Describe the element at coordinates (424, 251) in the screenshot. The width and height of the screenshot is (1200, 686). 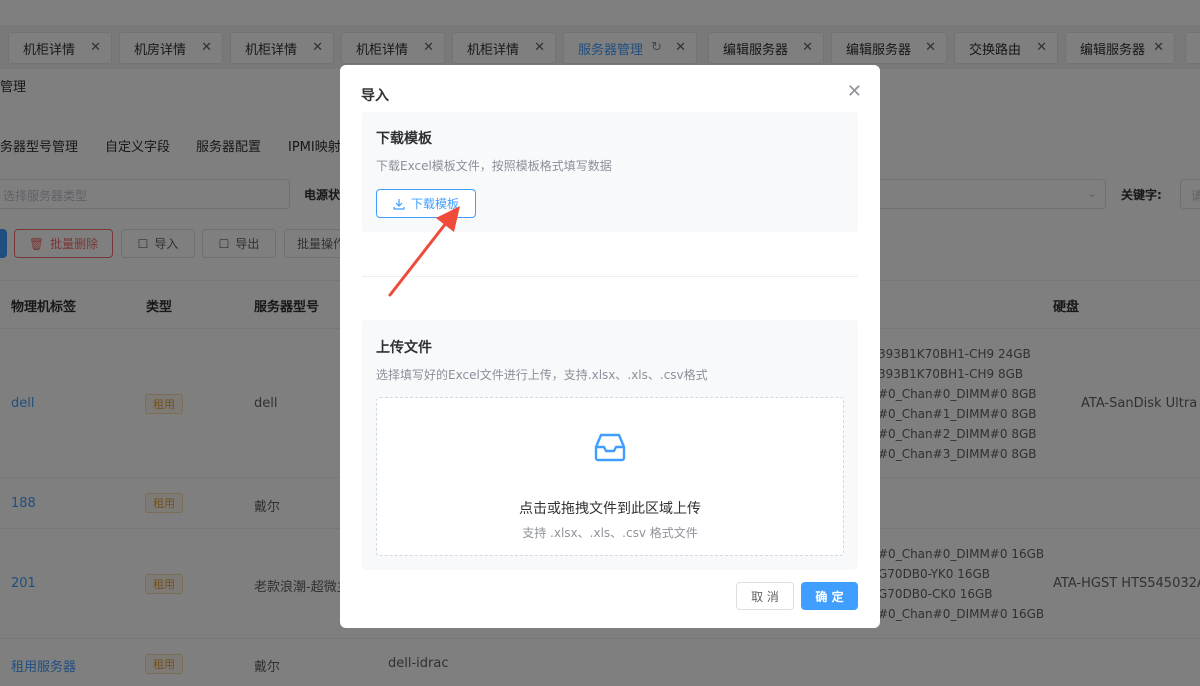
I see `annotation-arrow-icon` at that location.